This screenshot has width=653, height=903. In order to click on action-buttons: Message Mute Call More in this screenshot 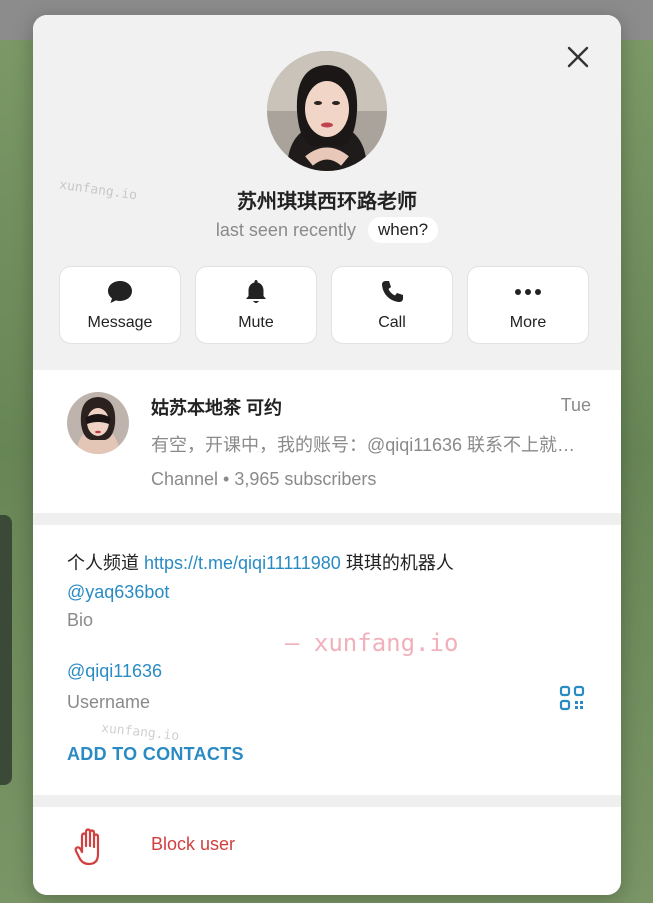, I will do `click(324, 305)`.